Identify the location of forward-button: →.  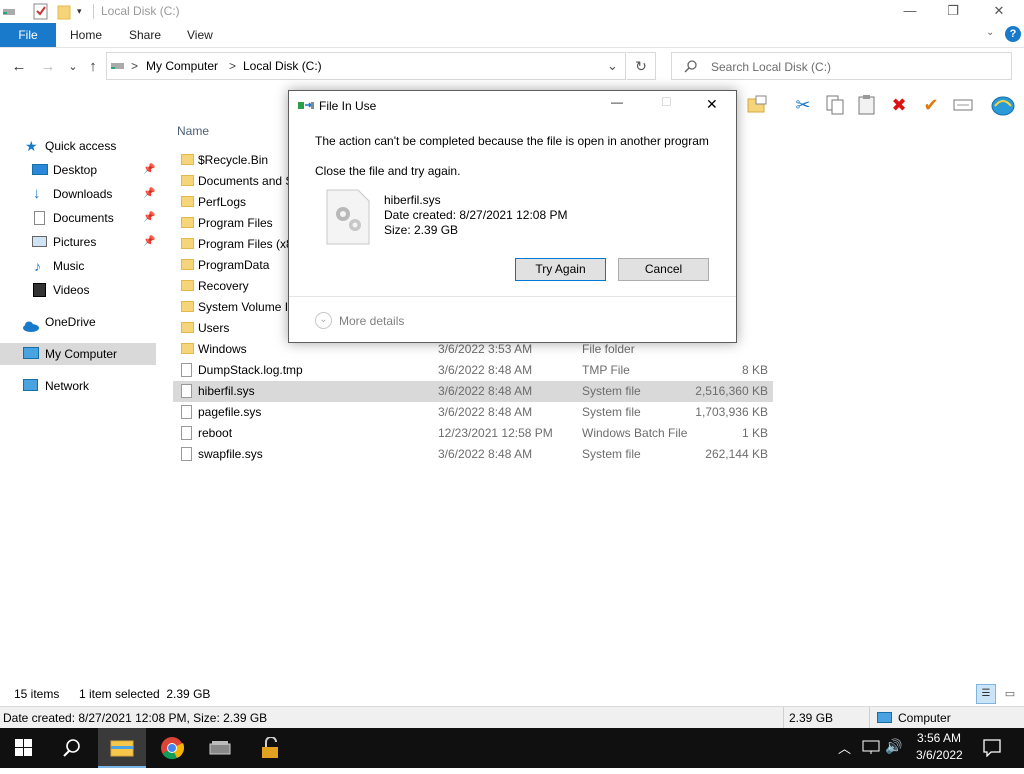
(48, 67).